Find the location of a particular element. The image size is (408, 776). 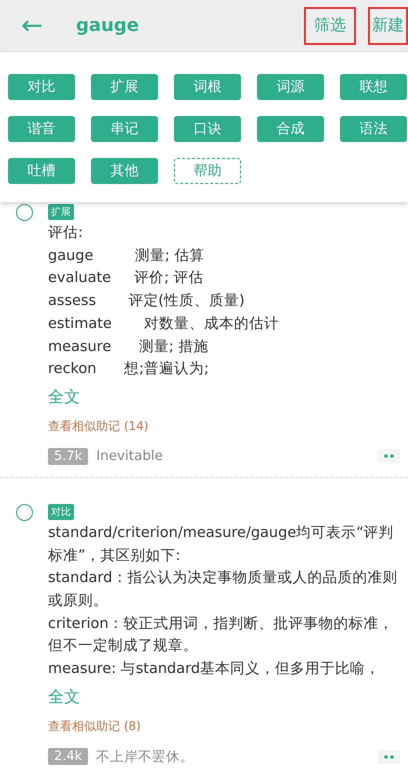

note-text: evaluate 评价; 评估 is located at coordinates (126, 278).